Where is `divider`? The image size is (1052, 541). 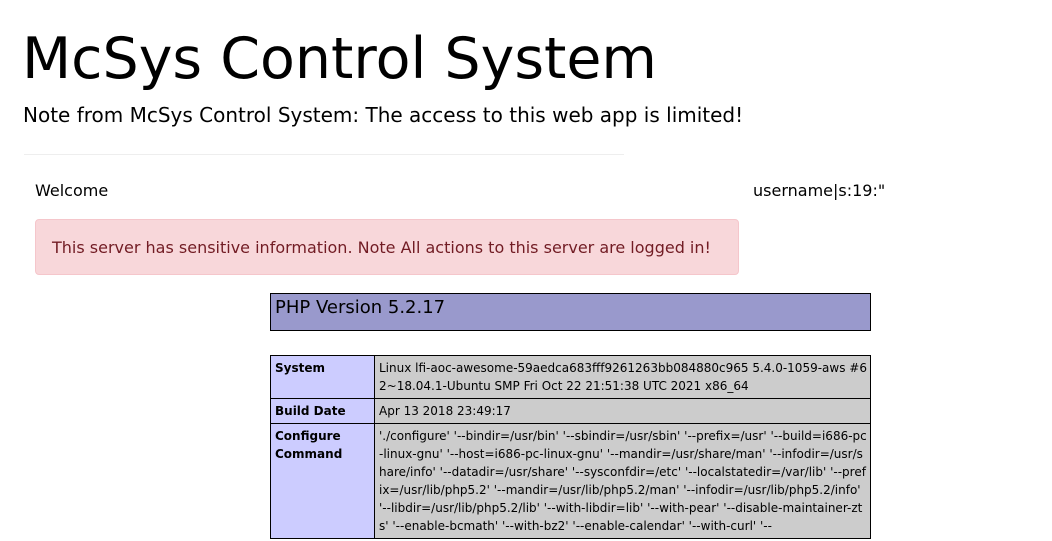 divider is located at coordinates (324, 154).